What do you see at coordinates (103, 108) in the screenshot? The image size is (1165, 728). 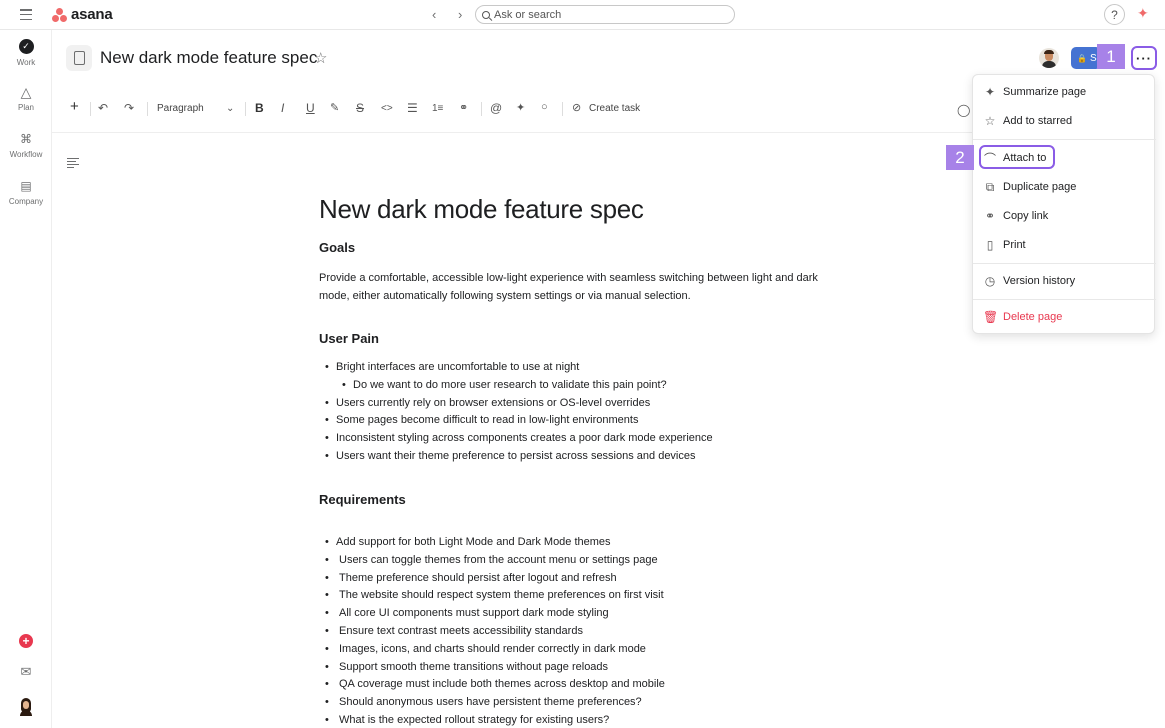 I see `undo-icon: ↶` at bounding box center [103, 108].